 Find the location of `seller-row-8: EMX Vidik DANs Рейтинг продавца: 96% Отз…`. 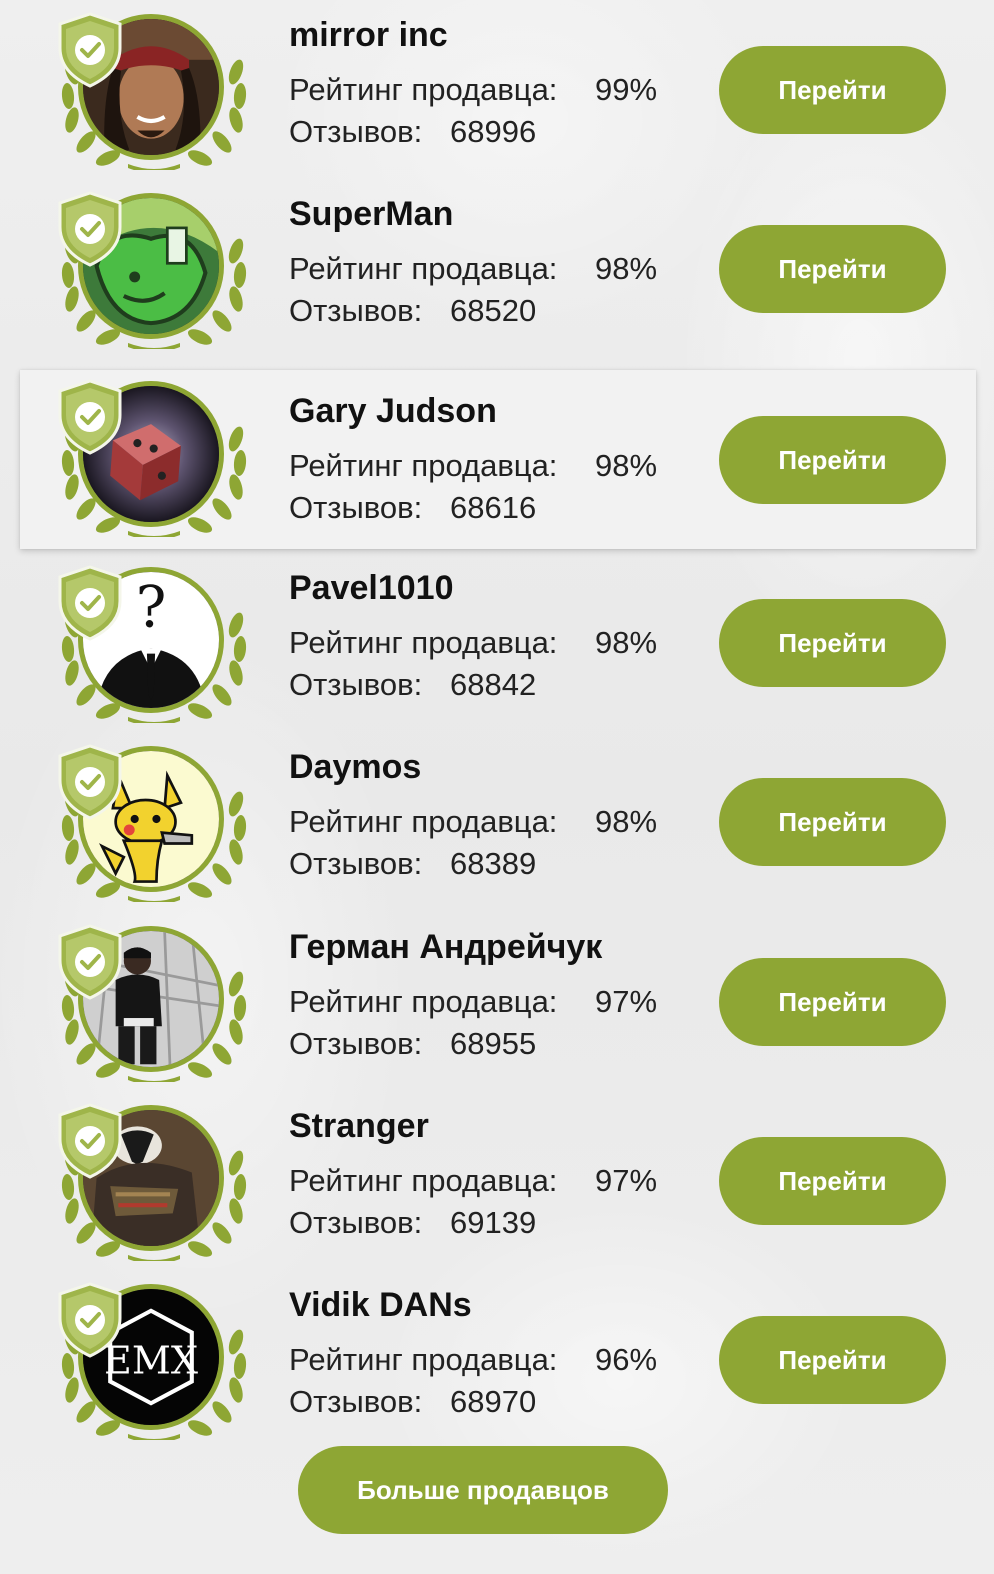

seller-row-8: EMX Vidik DANs Рейтинг продавца: 96% Отз… is located at coordinates (498, 1359).